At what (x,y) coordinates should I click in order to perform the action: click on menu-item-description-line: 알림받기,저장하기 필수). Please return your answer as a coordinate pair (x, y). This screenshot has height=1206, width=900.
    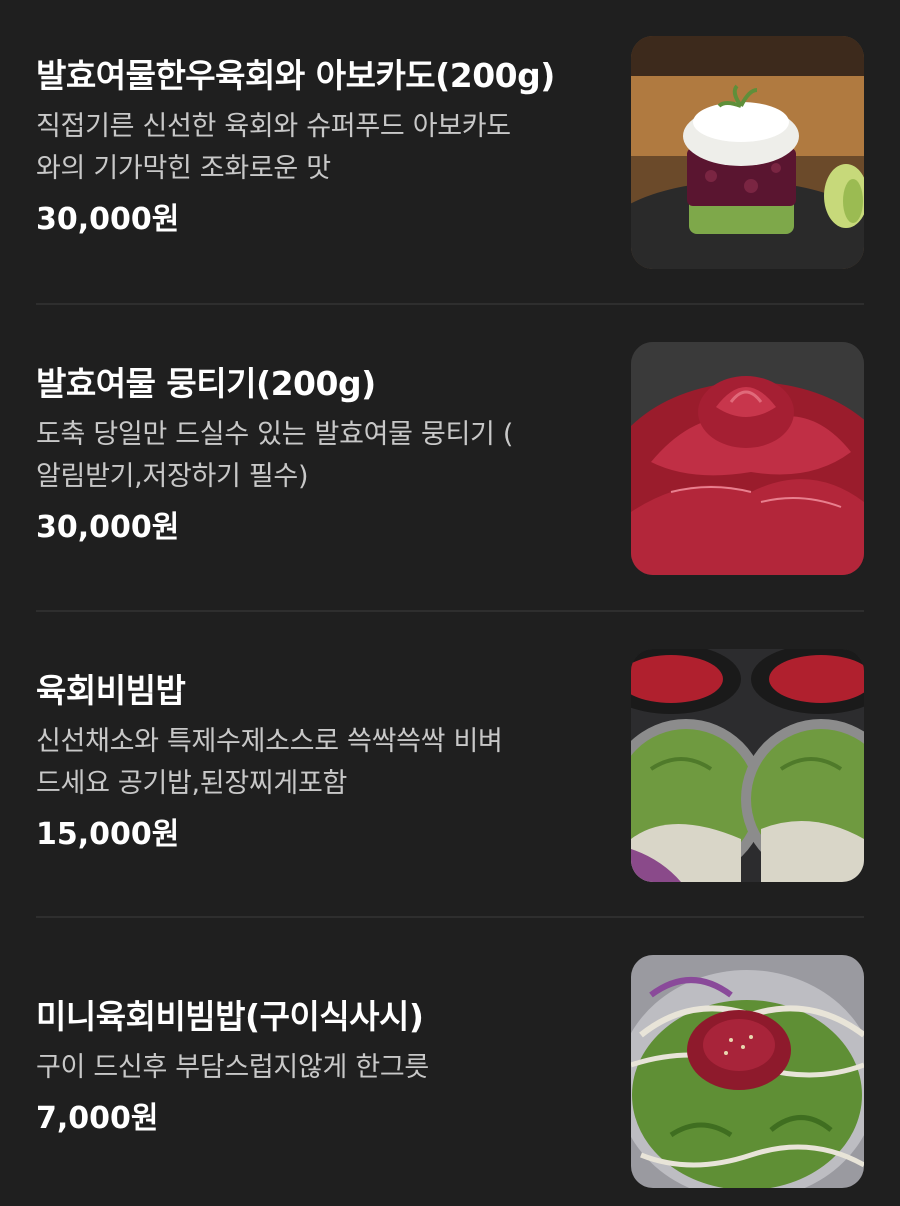
    Looking at the image, I should click on (172, 476).